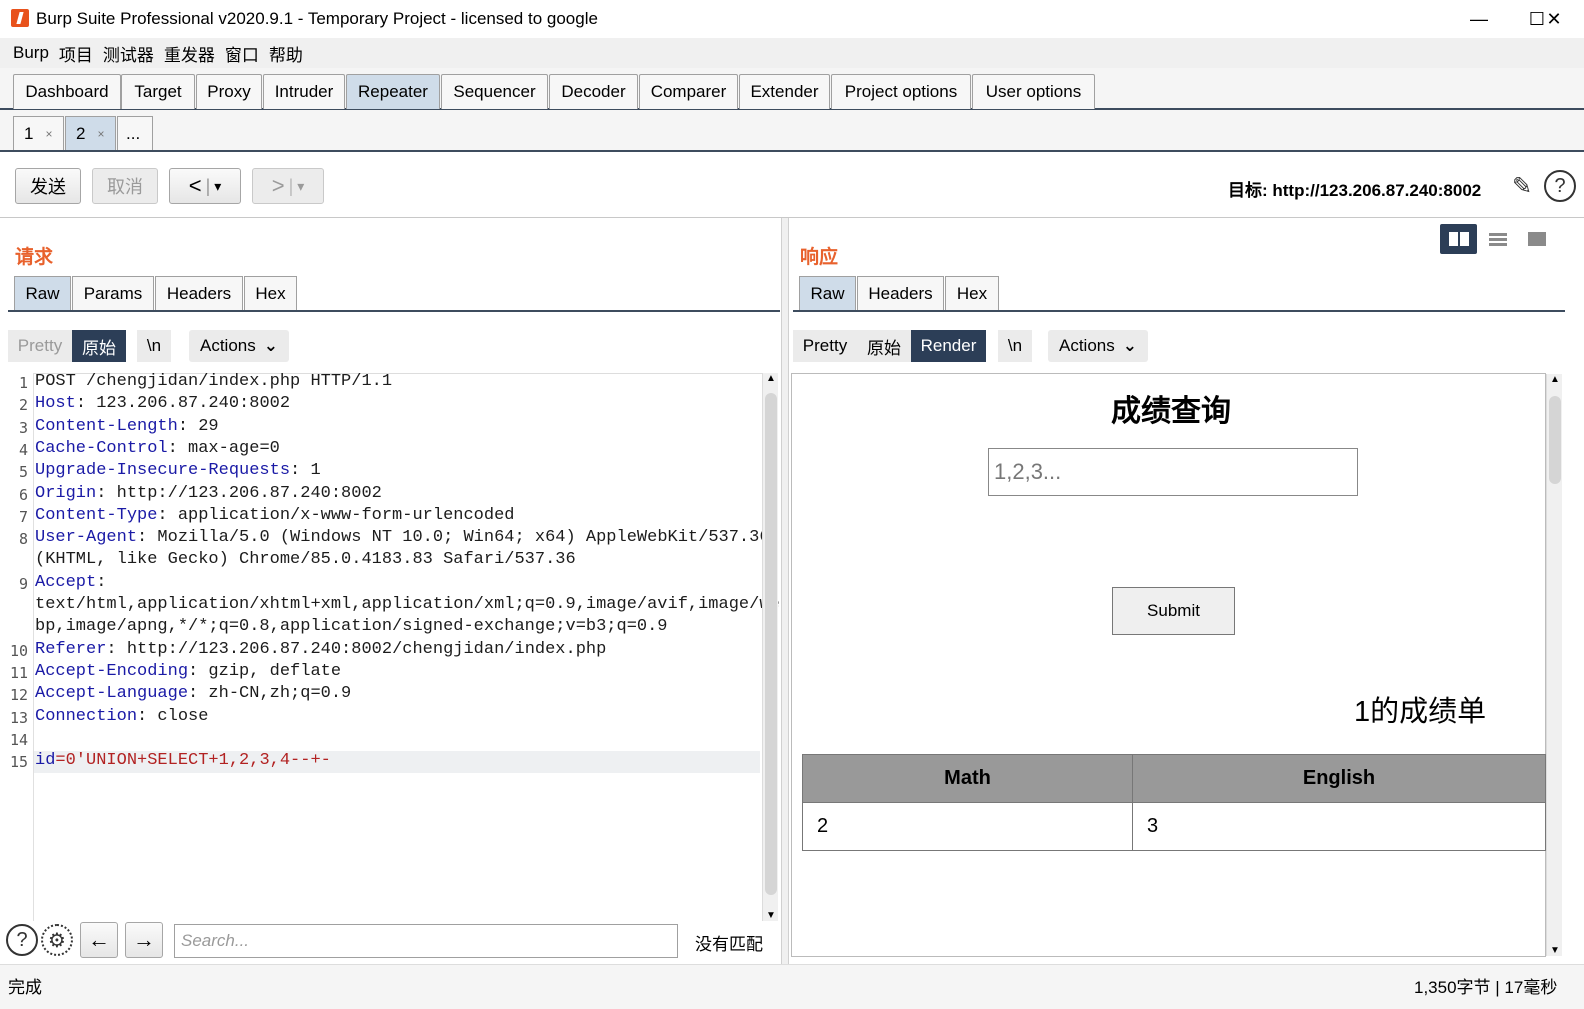  Describe the element at coordinates (1033, 91) in the screenshot. I see `tab-user-options: User options` at that location.